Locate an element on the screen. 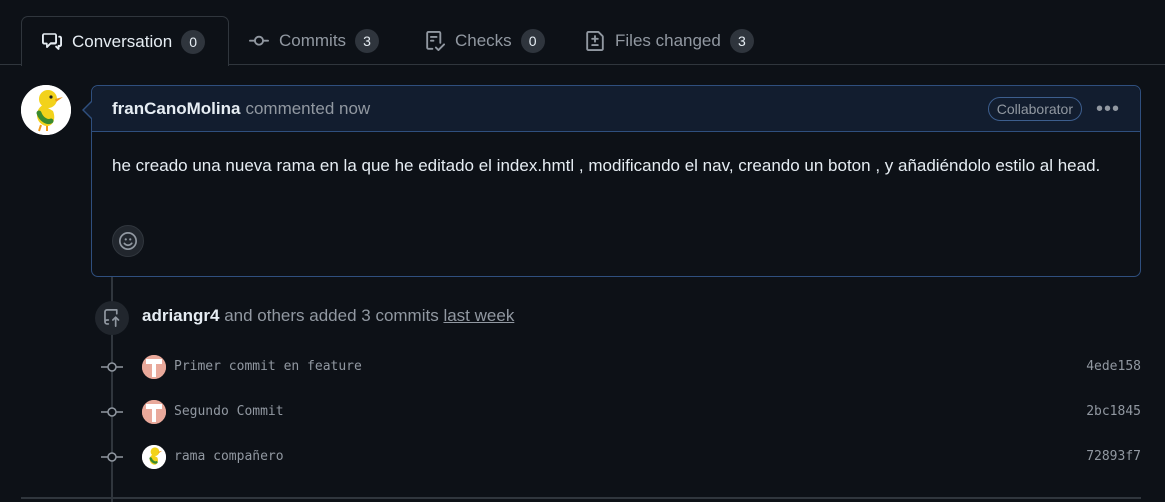  commit-sha: 2bc1845 is located at coordinates (1113, 411).